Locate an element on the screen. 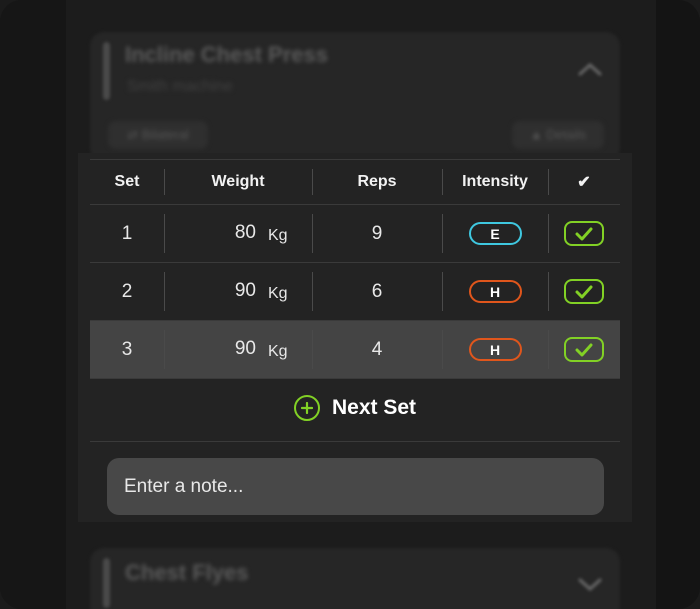  header-done: ✔ is located at coordinates (584, 182).